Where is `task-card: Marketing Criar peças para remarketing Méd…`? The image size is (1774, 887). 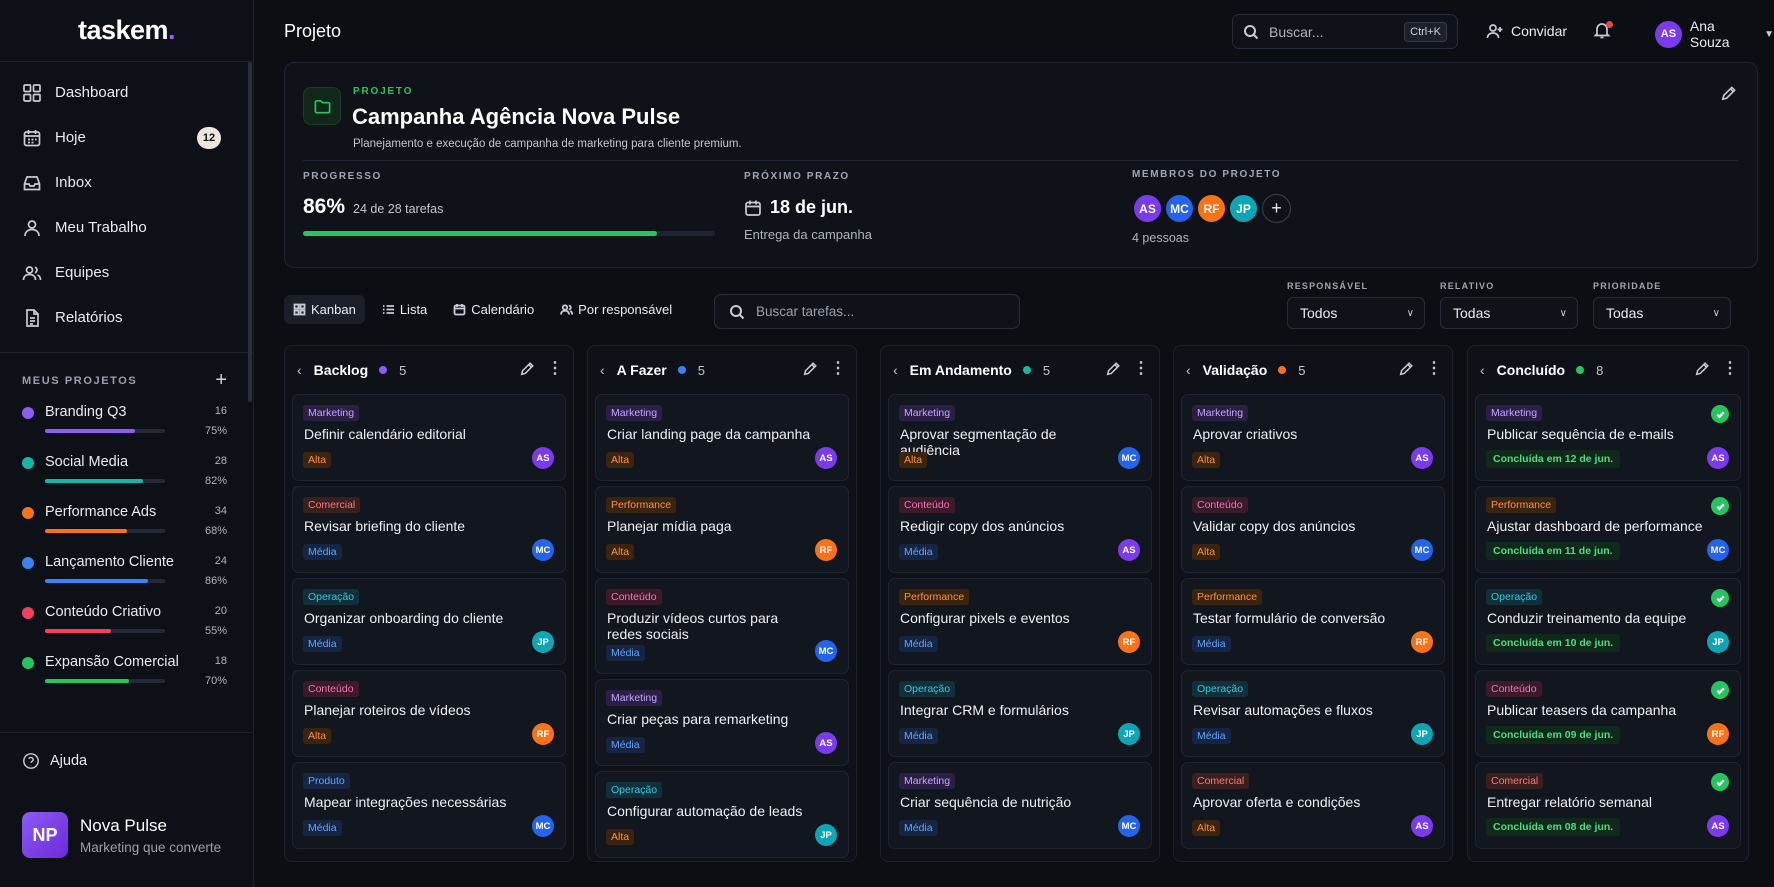 task-card: Marketing Criar peças para remarketing Méd… is located at coordinates (722, 722).